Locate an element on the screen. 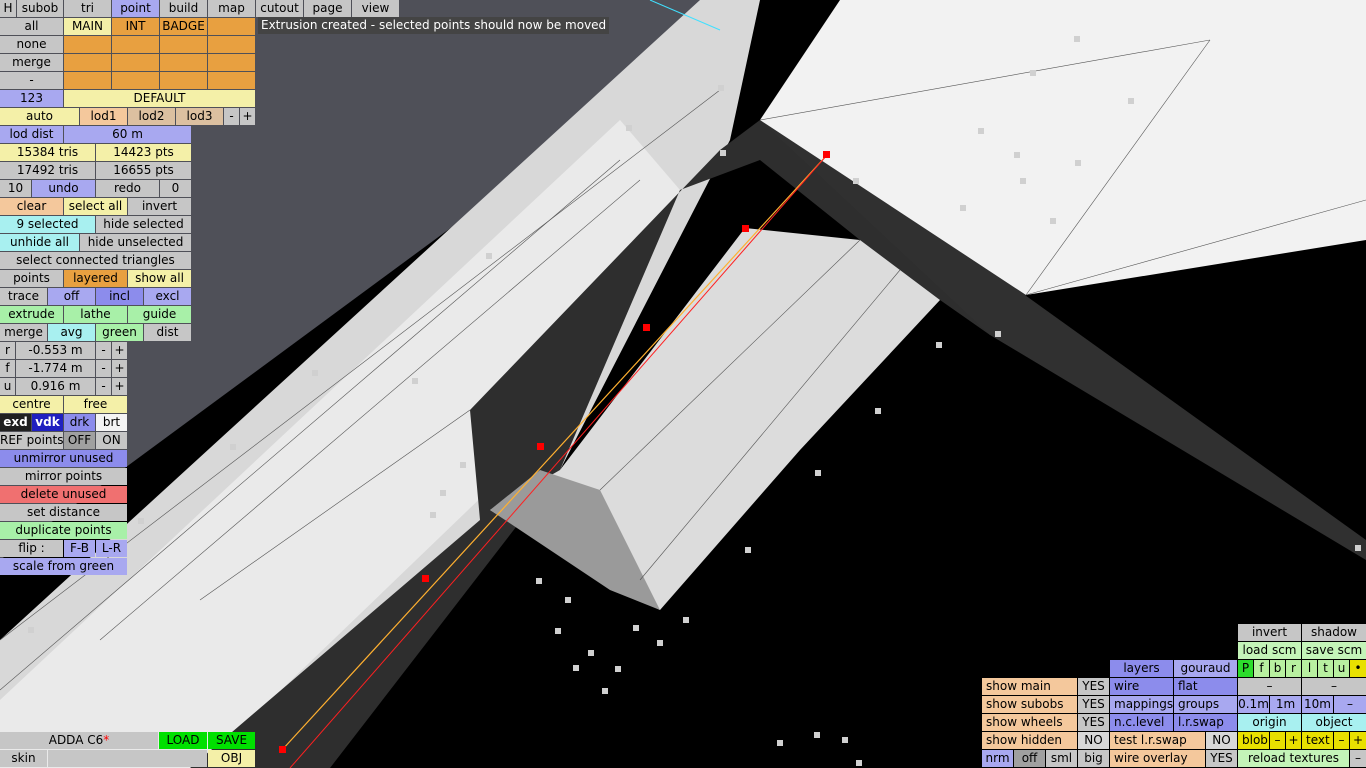  big-button: big is located at coordinates (1093, 758).